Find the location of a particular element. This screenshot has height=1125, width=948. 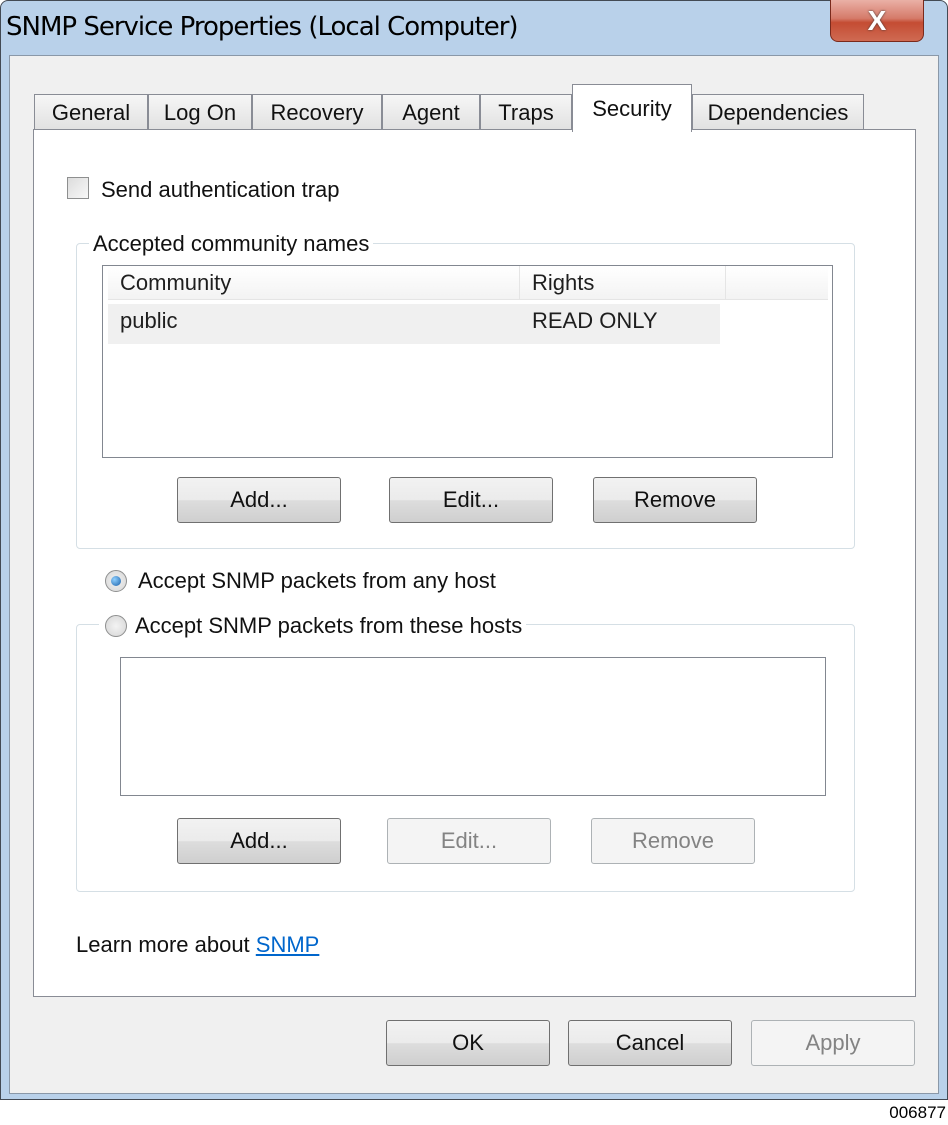

accept-any-host-radio is located at coordinates (116, 581).